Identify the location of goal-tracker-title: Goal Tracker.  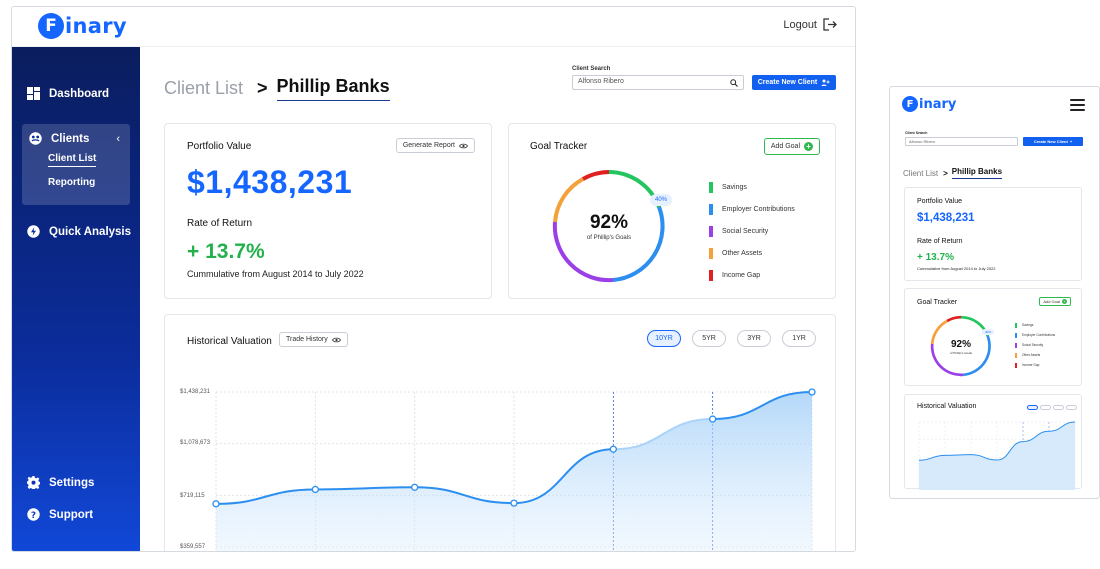
(559, 146).